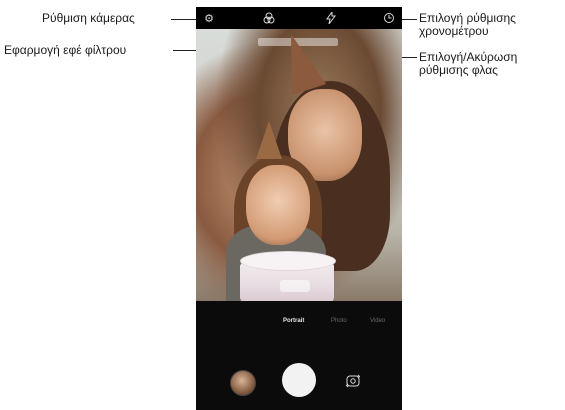 The width and height of the screenshot is (565, 410). I want to click on birthday-cake-top, so click(288, 261).